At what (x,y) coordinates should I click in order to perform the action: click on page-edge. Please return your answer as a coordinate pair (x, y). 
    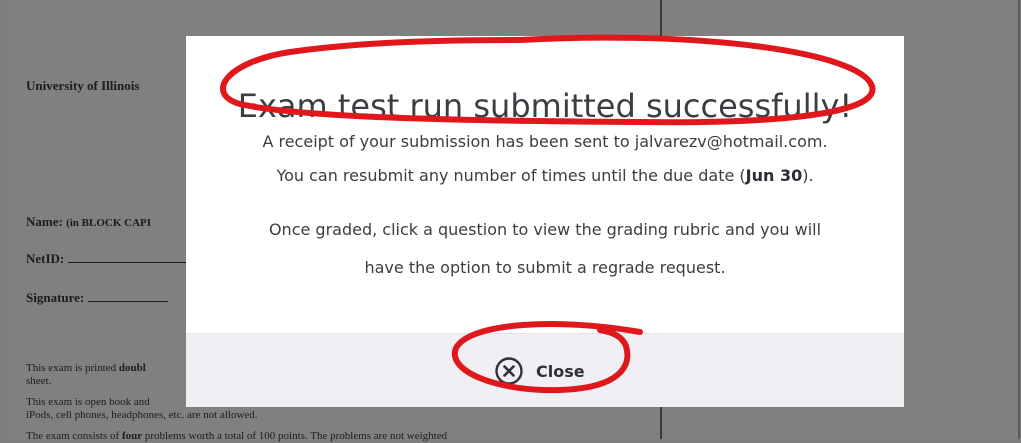
    Looking at the image, I should click on (1019, 219).